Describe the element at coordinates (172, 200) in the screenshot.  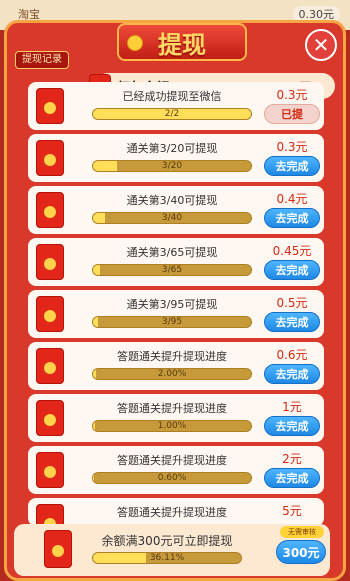
I see `task-label: 通关第3/40可提现` at that location.